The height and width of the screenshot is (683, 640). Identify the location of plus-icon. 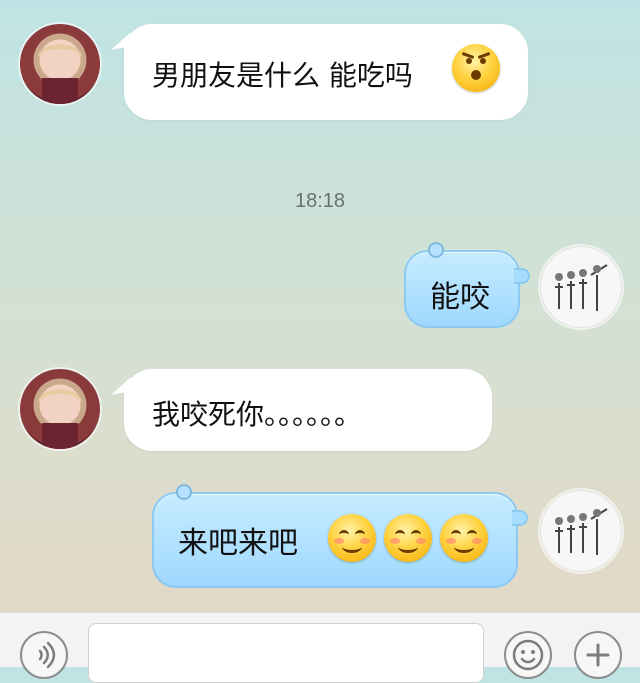
(598, 655).